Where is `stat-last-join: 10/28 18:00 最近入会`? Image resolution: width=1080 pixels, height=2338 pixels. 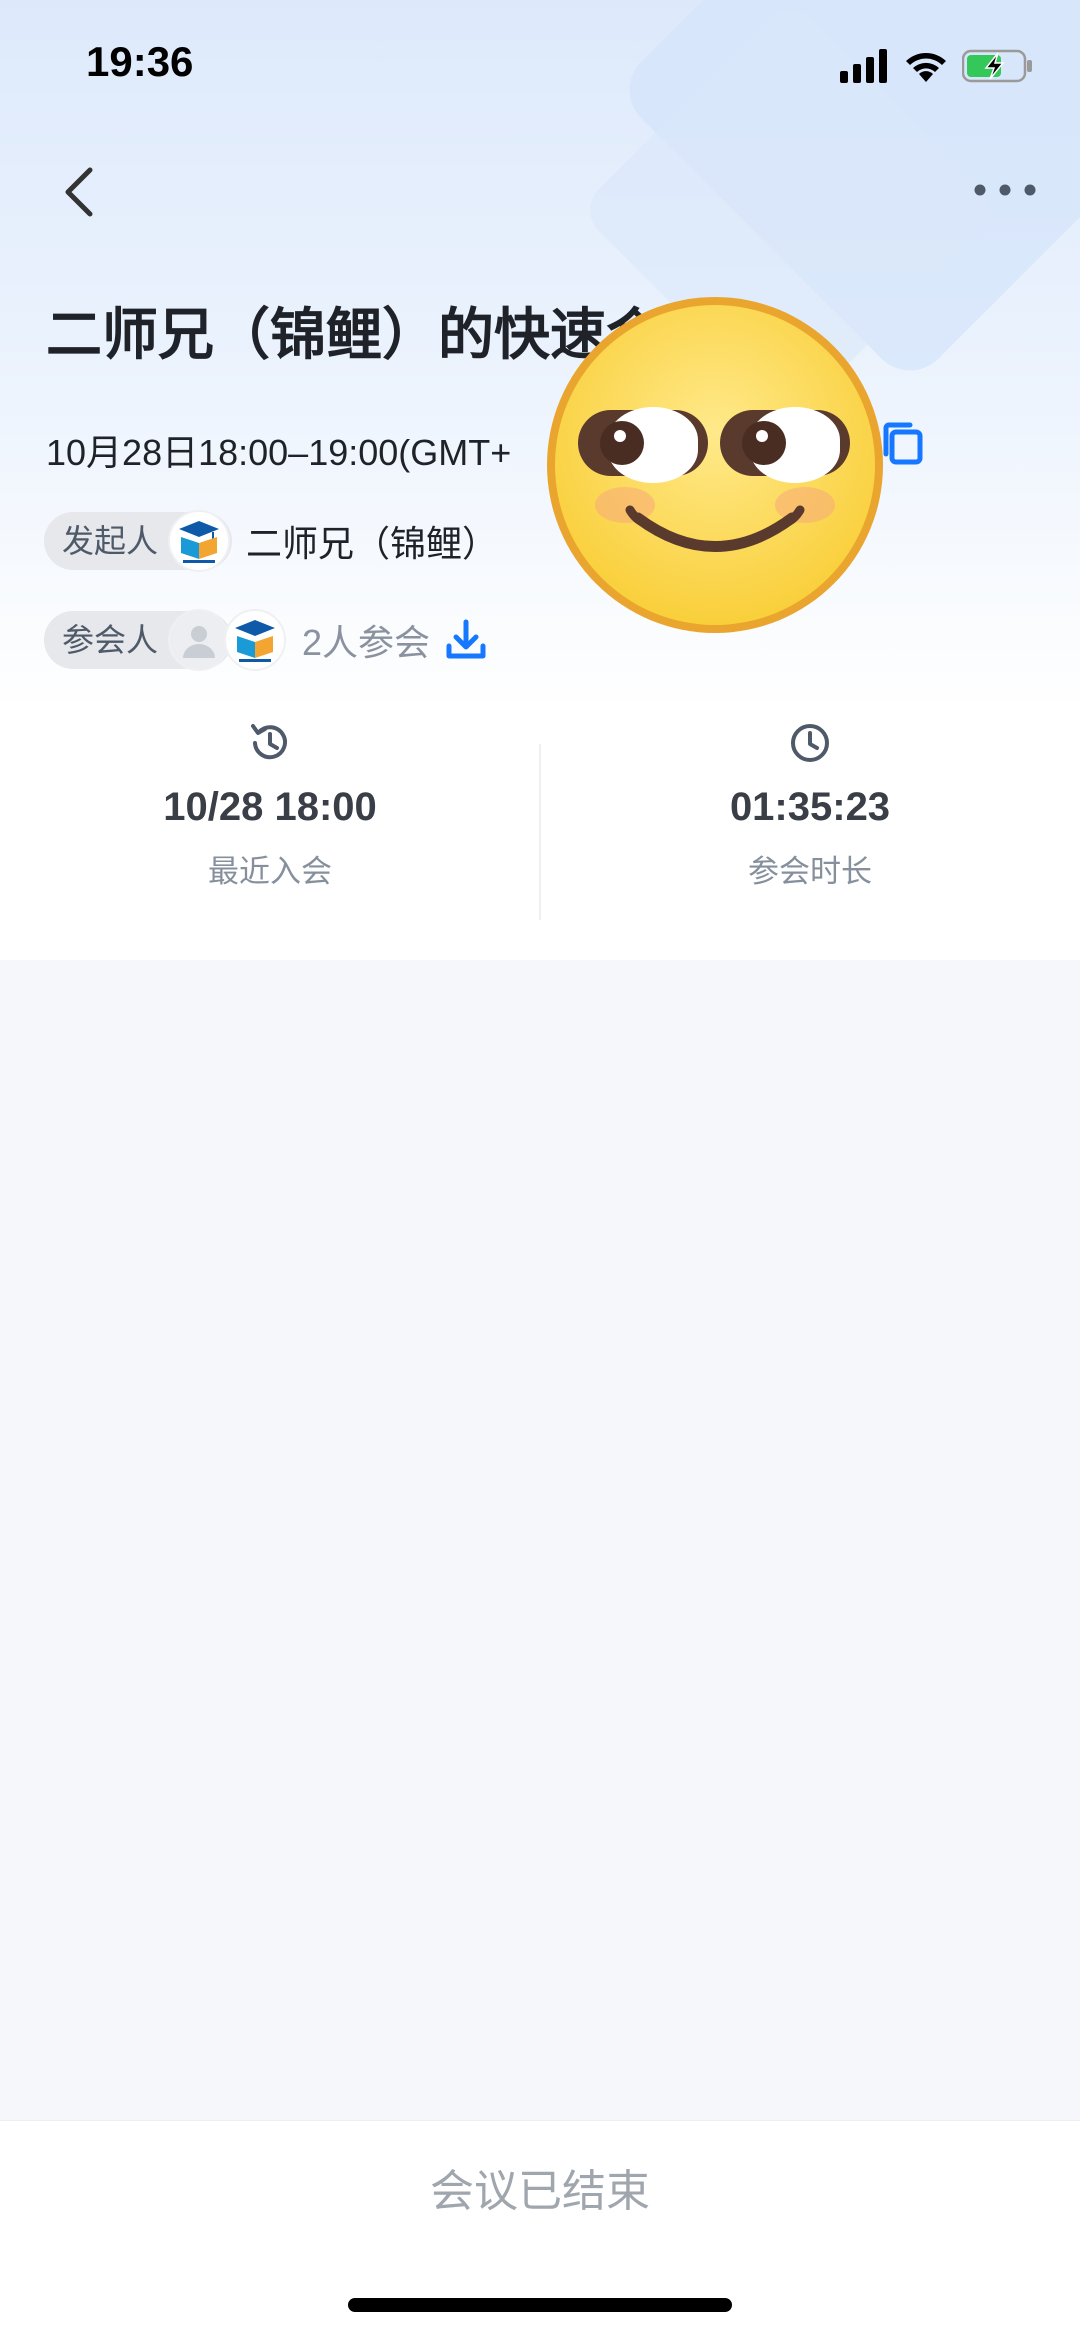 stat-last-join: 10/28 18:00 最近入会 is located at coordinates (270, 805).